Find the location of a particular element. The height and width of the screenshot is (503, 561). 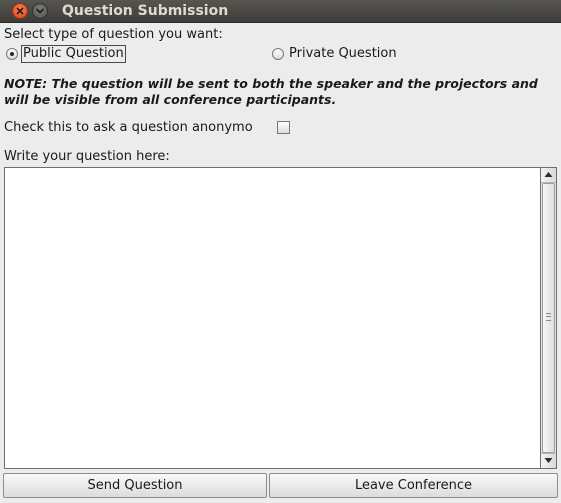

radio-public-label: Public Question is located at coordinates (73, 54).